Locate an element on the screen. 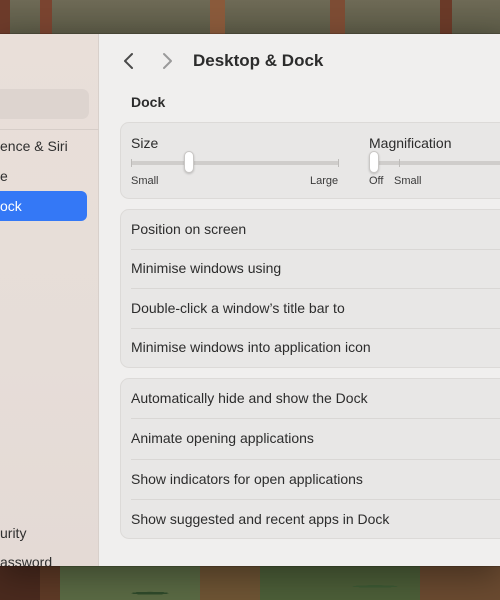 Image resolution: width=500 pixels, height=600 pixels. magnification-off-label: Off is located at coordinates (376, 181).